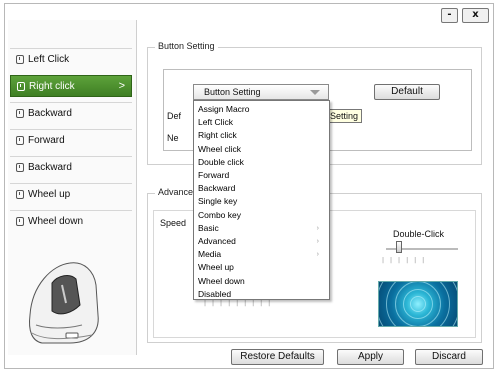 This screenshot has height=375, width=499. Describe the element at coordinates (345, 116) in the screenshot. I see `setting-tooltip: Setting` at that location.